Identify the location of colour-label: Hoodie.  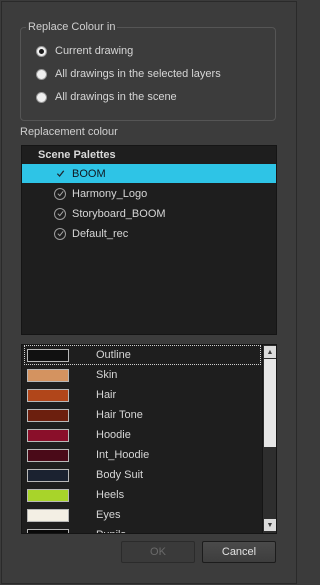
(113, 435).